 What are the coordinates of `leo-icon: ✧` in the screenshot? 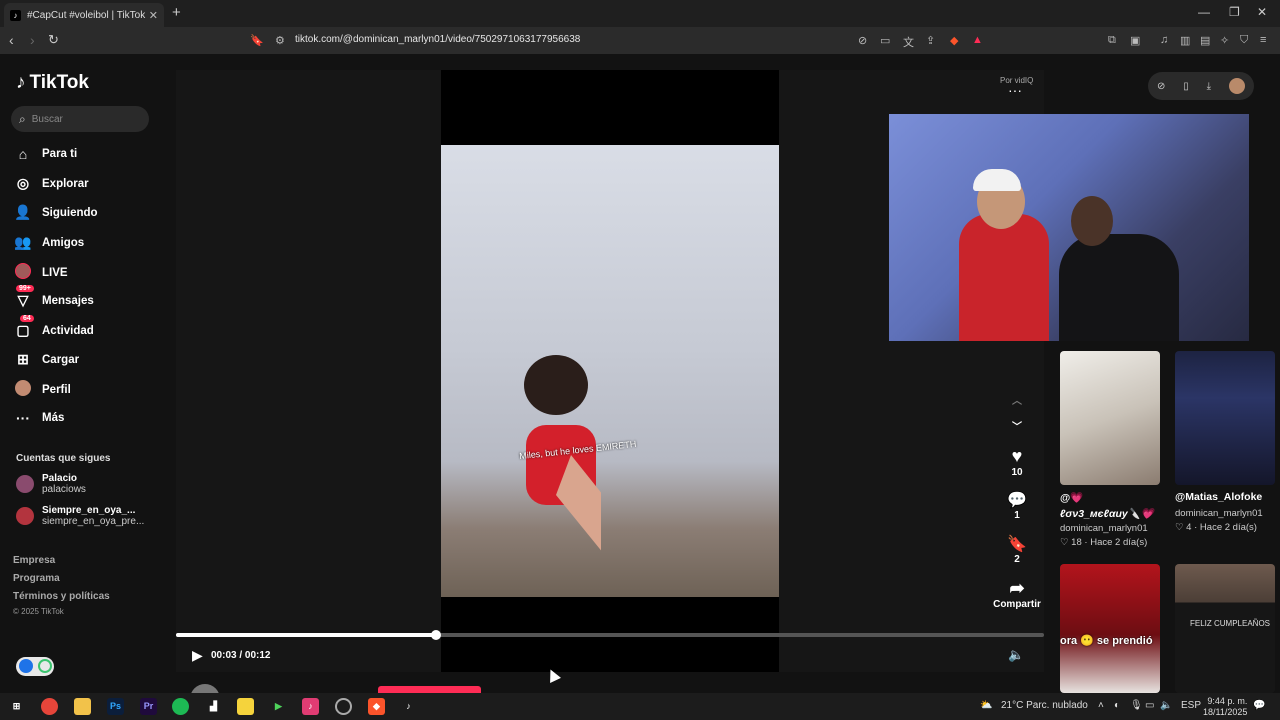 It's located at (1224, 40).